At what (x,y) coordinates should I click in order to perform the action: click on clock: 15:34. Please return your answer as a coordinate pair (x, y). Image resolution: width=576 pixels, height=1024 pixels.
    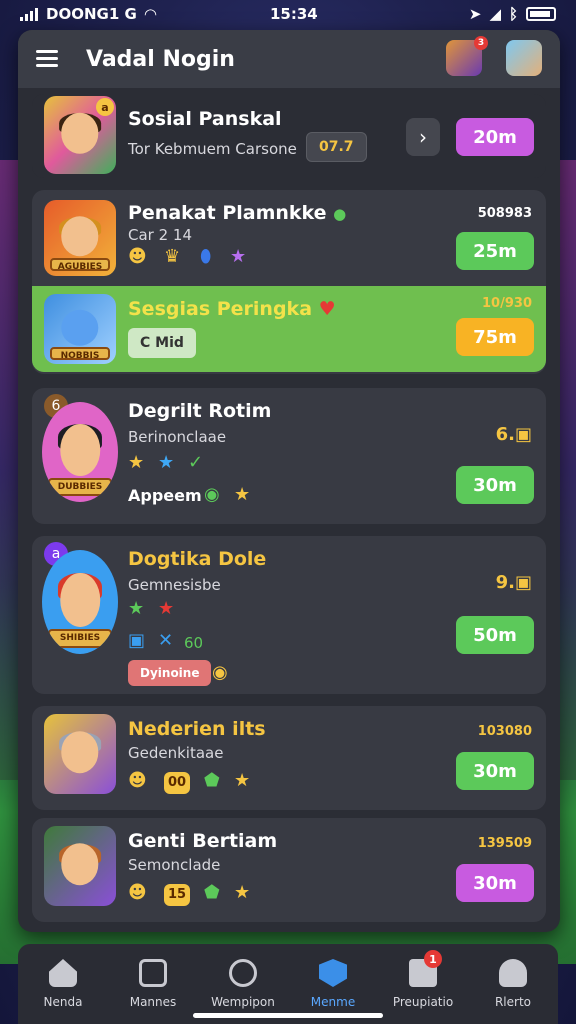
    Looking at the image, I should click on (294, 14).